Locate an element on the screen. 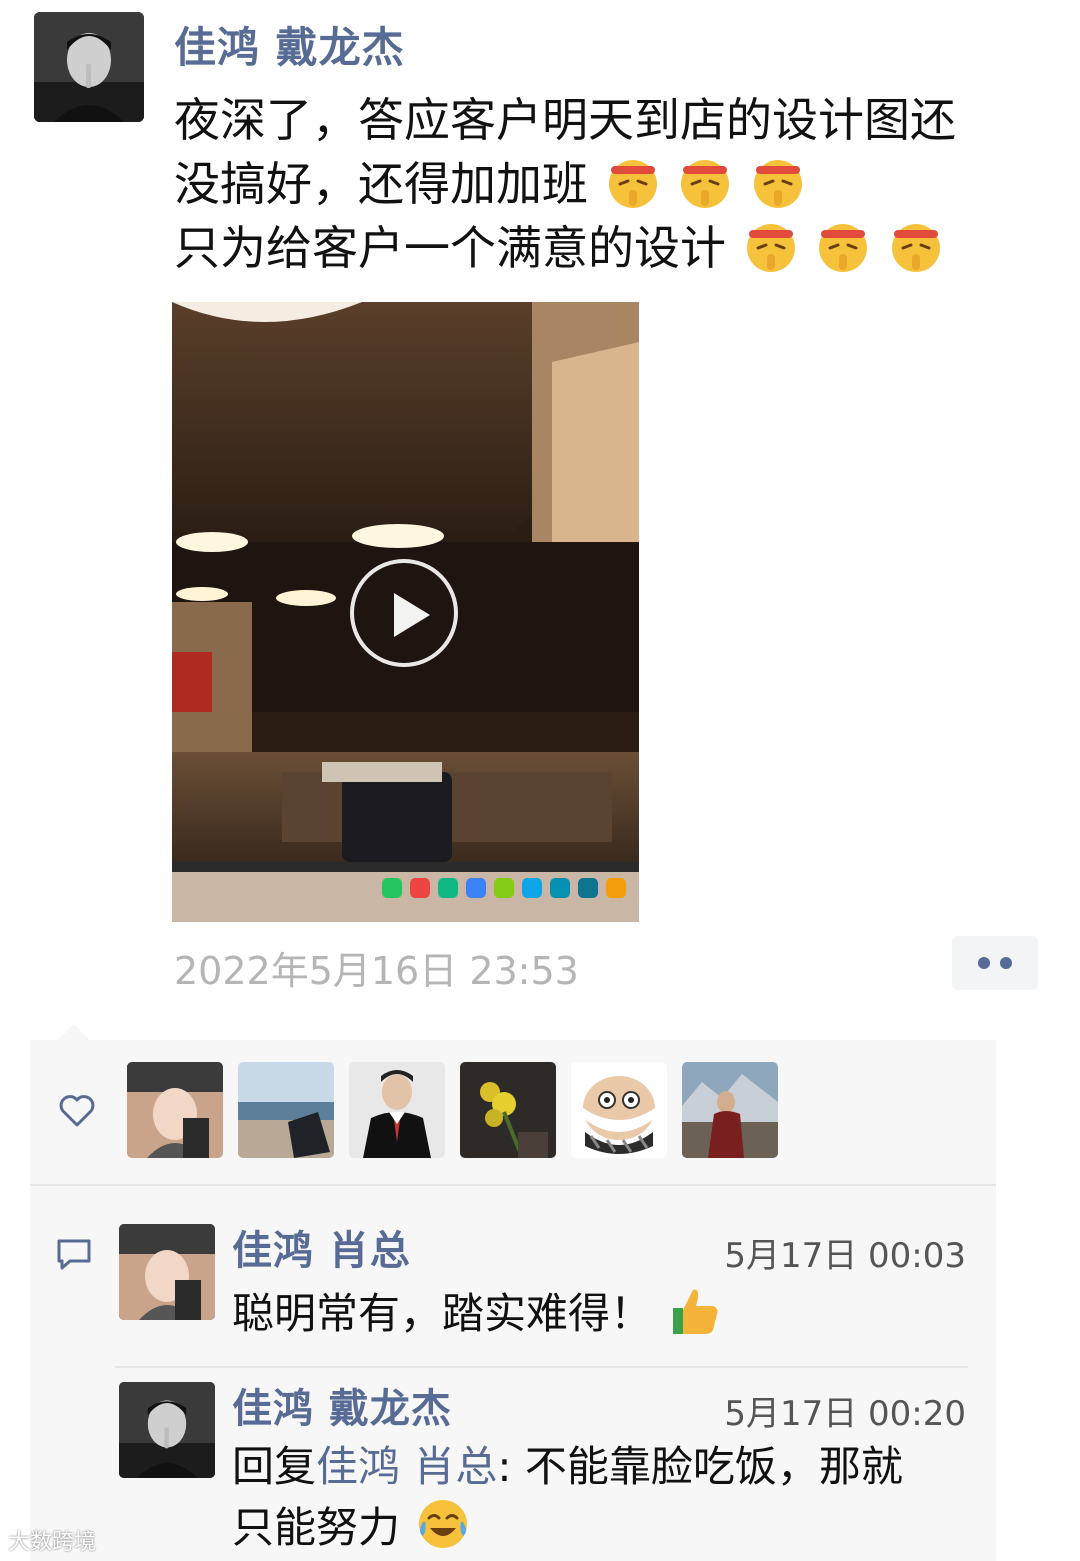 This screenshot has width=1080, height=1561. comment-text-body: 只能努力 is located at coordinates (316, 1527).